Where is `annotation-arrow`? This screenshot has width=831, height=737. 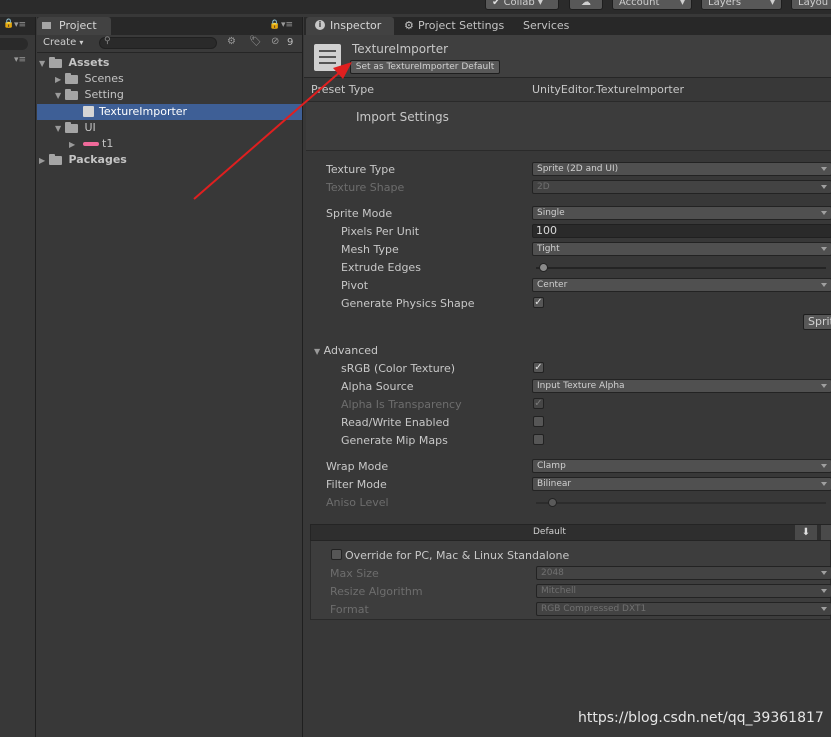
annotation-arrow is located at coordinates (272, 131).